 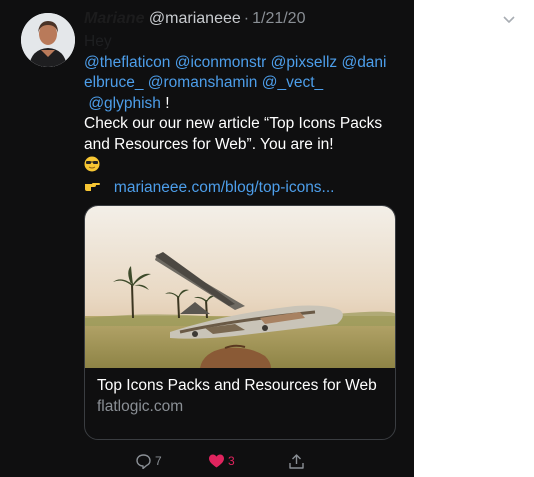 I want to click on chevron-down-icon, so click(x=509, y=19).